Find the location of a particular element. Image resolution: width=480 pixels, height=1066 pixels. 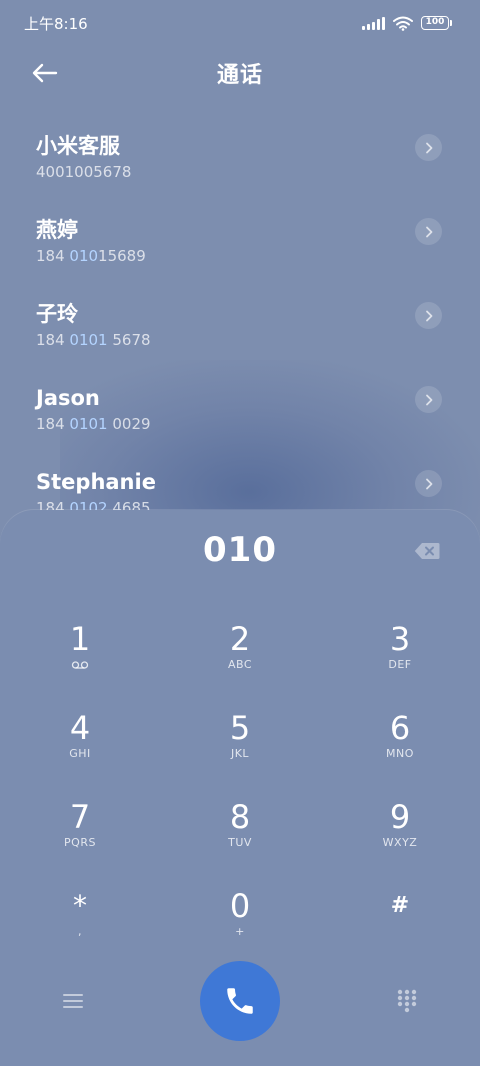

back-arrow-icon is located at coordinates (45, 73).